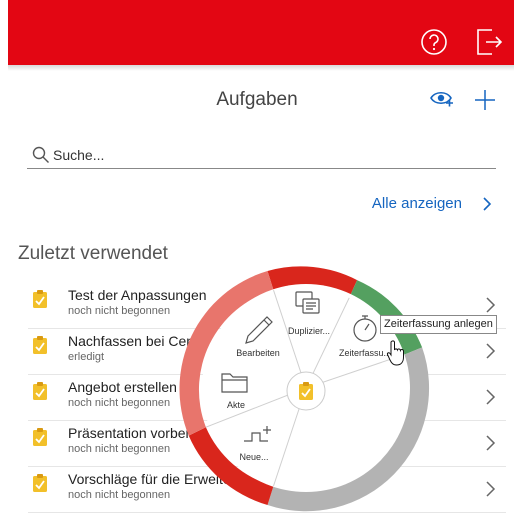 Image resolution: width=514 pixels, height=519 pixels. Describe the element at coordinates (438, 324) in the screenshot. I see `tooltip: Zeiterfassung anlegen` at that location.